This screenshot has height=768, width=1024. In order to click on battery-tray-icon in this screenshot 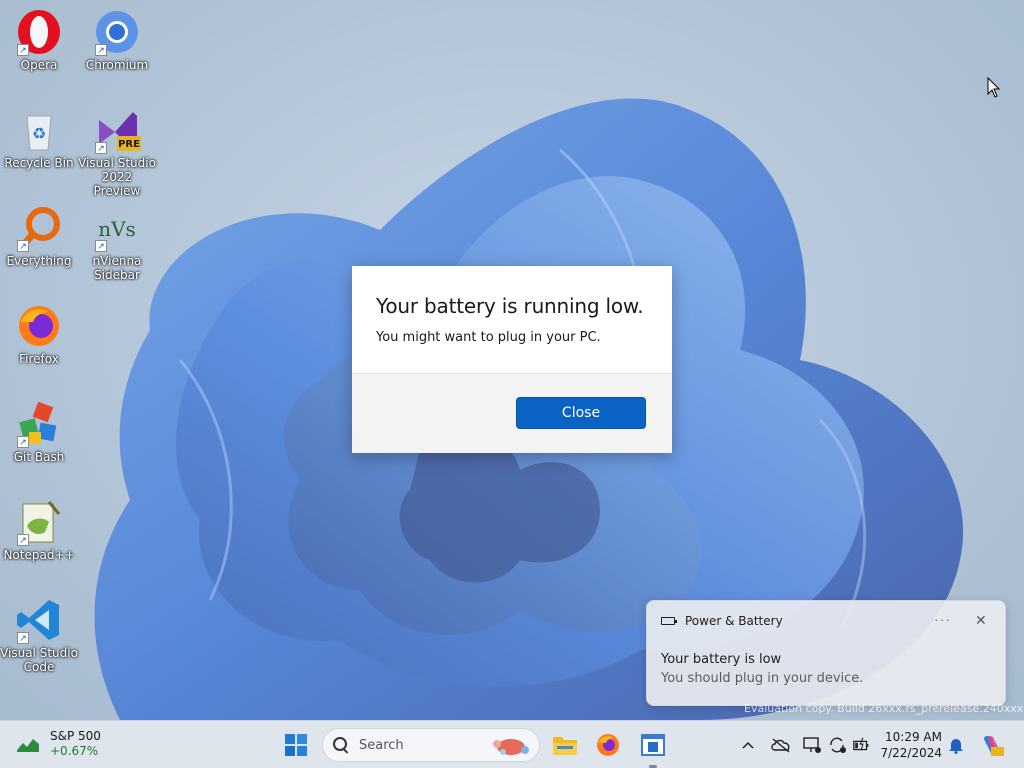, I will do `click(862, 745)`.